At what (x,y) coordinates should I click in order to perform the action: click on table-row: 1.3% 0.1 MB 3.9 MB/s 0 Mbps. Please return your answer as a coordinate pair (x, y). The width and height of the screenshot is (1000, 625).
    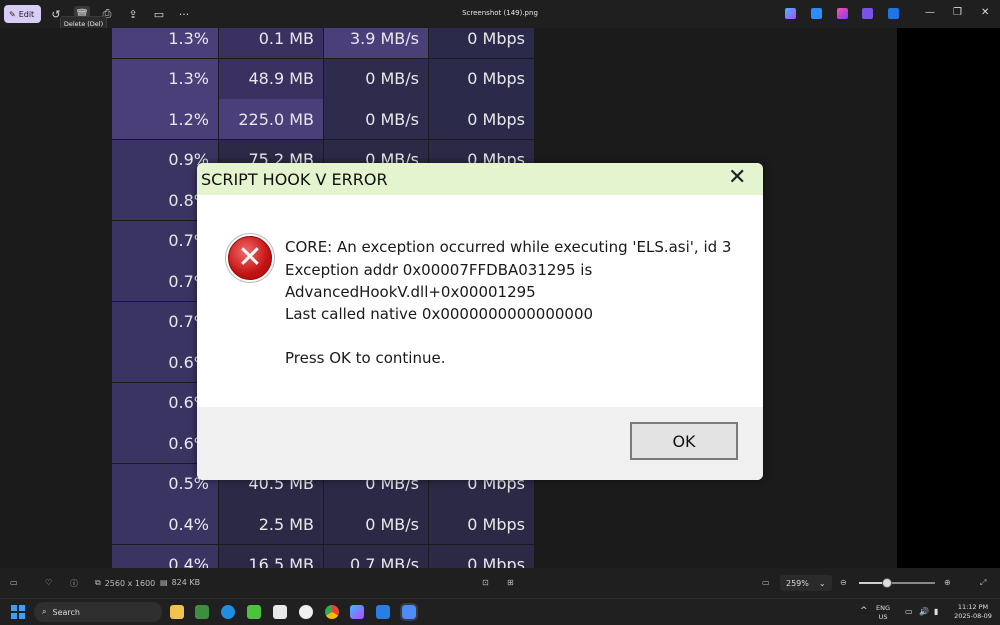
    Looking at the image, I should click on (323, 43).